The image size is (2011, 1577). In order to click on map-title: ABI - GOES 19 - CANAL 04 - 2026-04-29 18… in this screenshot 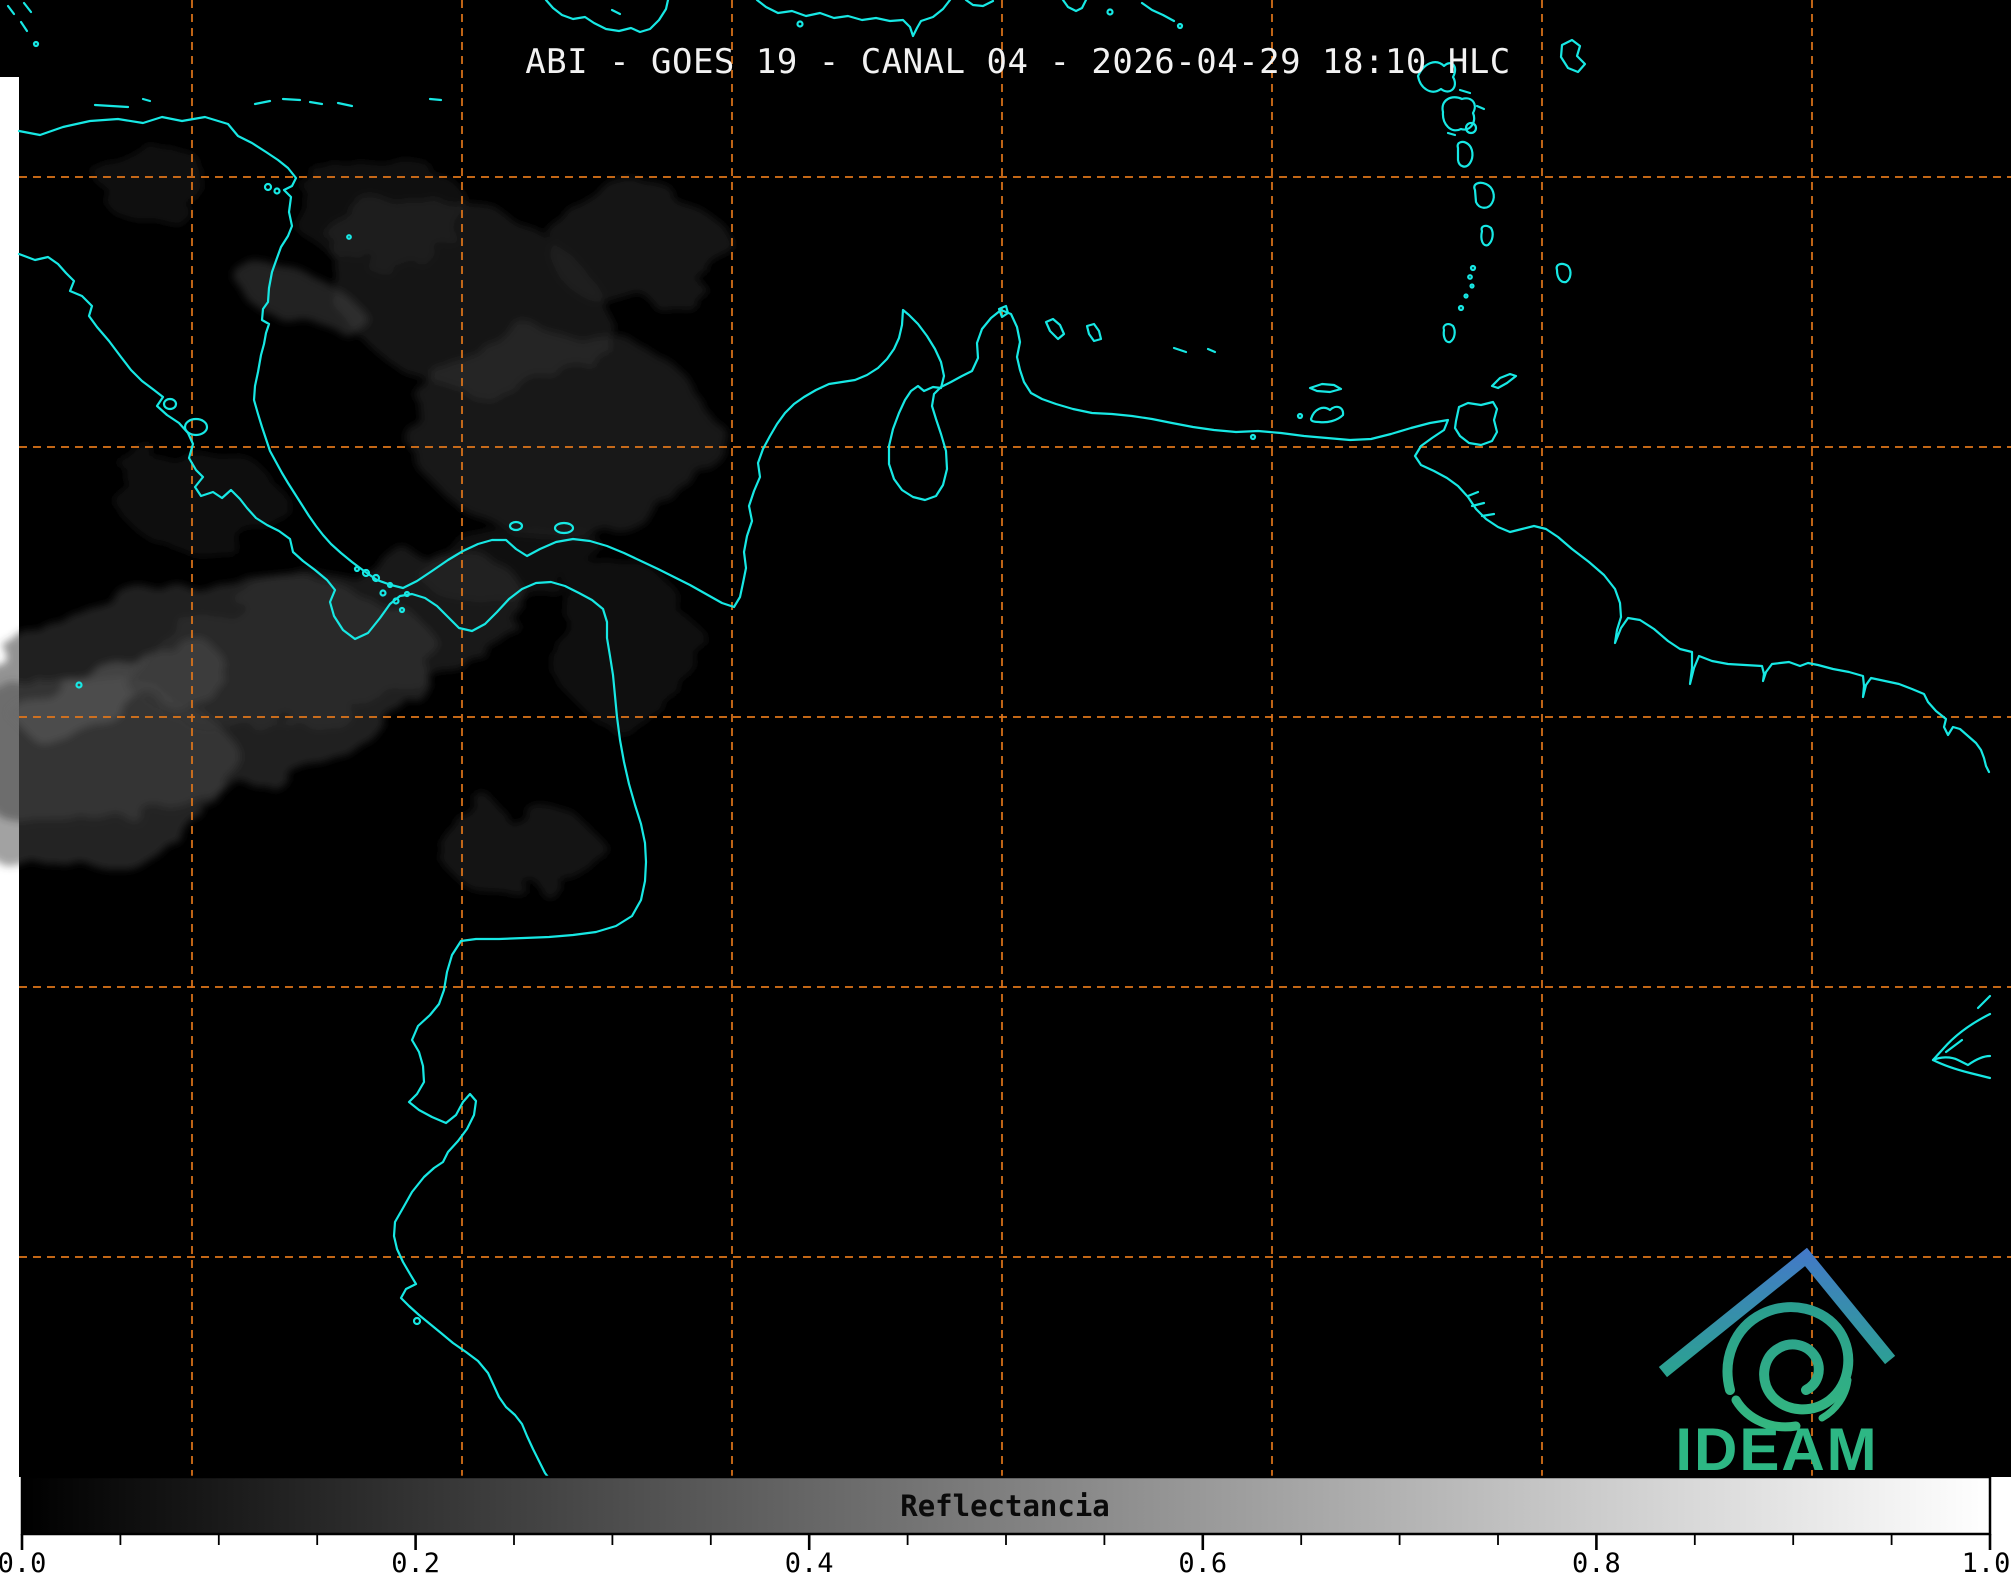, I will do `click(1018, 62)`.